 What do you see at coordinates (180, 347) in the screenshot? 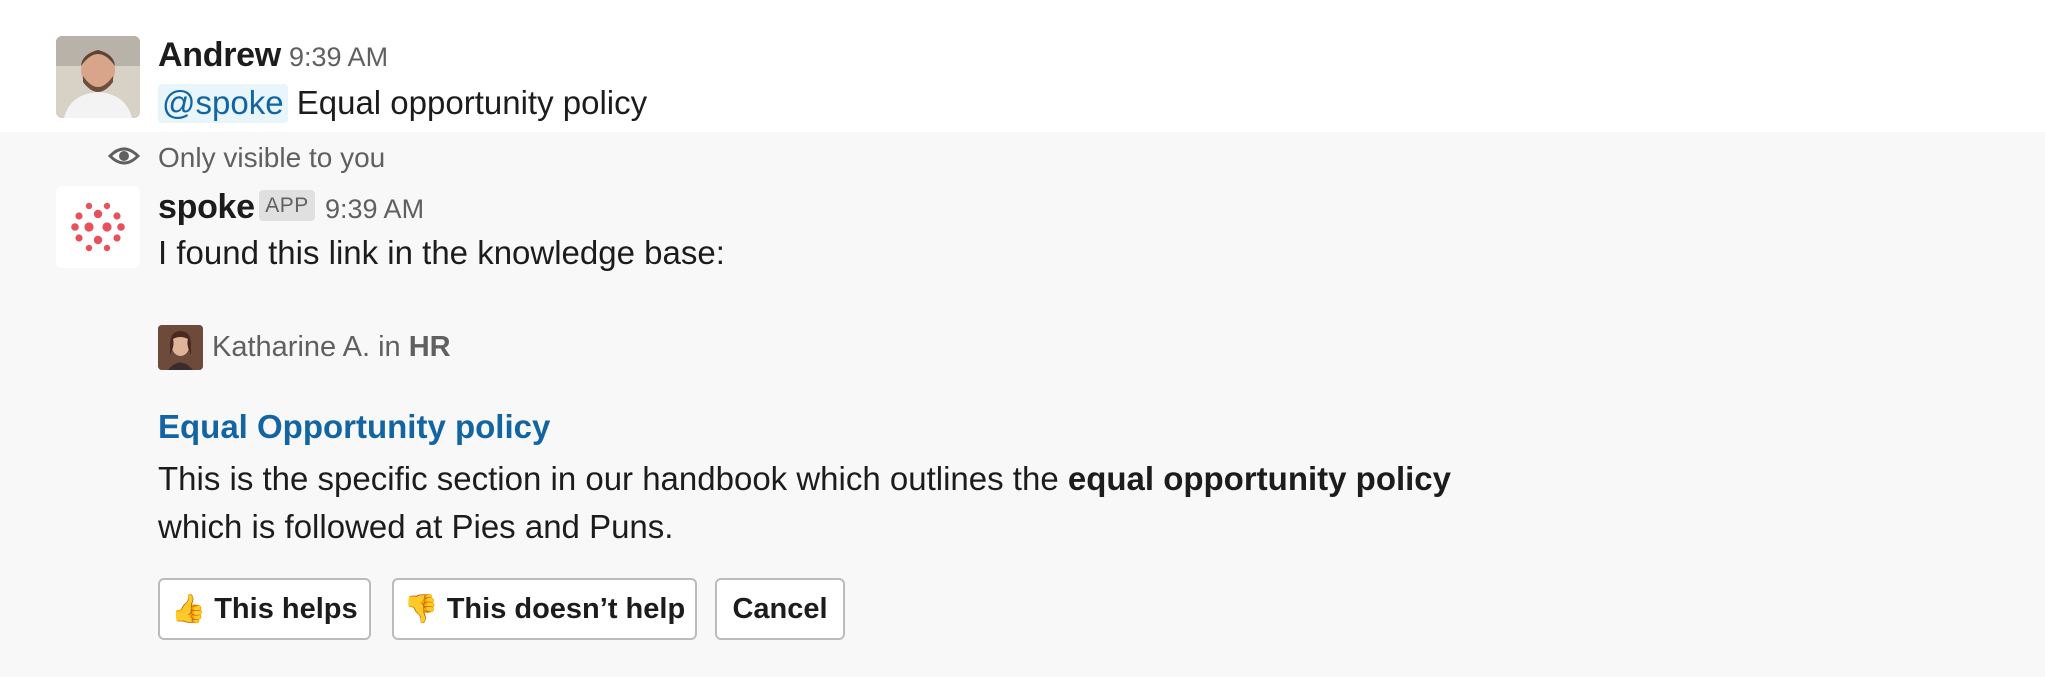
I see `author-avatar` at bounding box center [180, 347].